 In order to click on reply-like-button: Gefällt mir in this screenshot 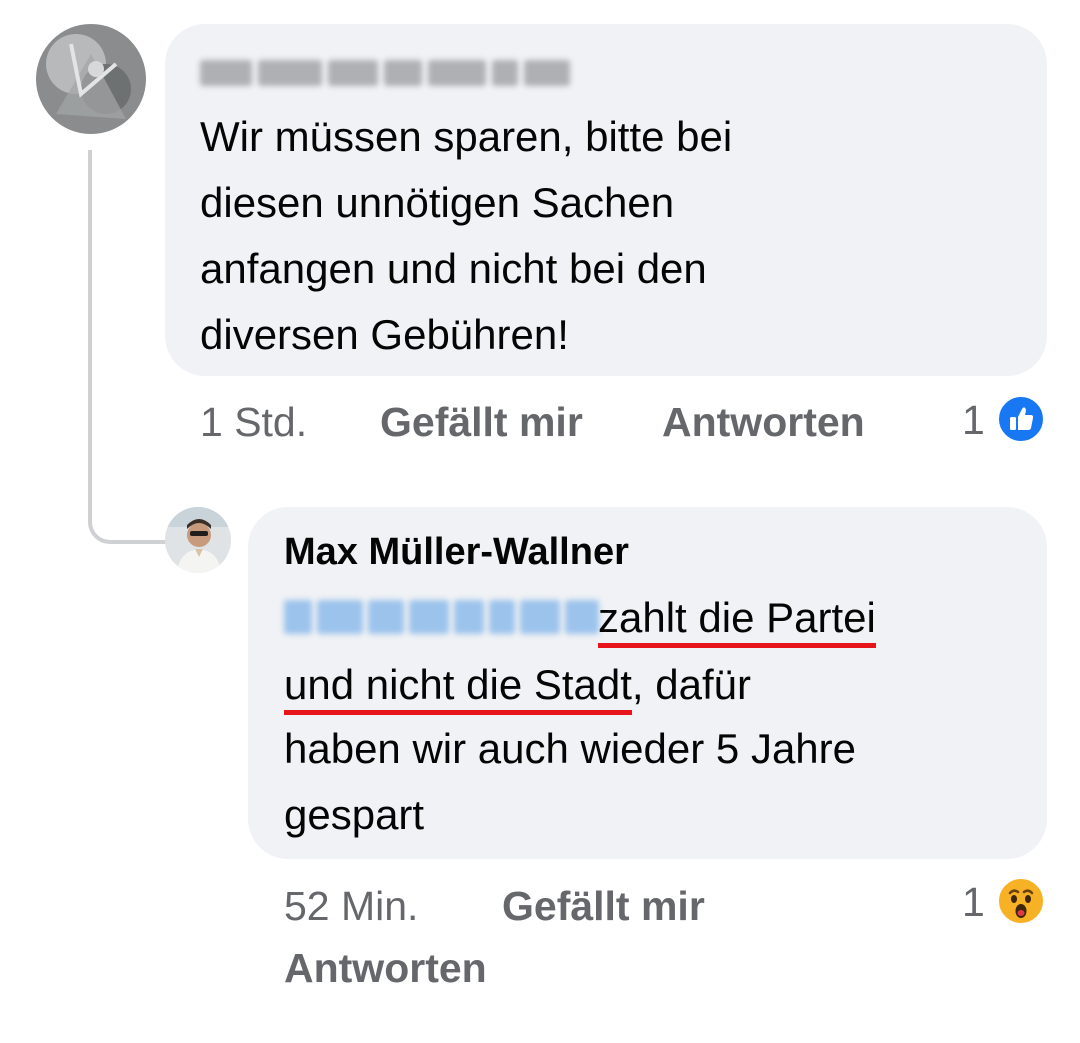, I will do `click(603, 906)`.